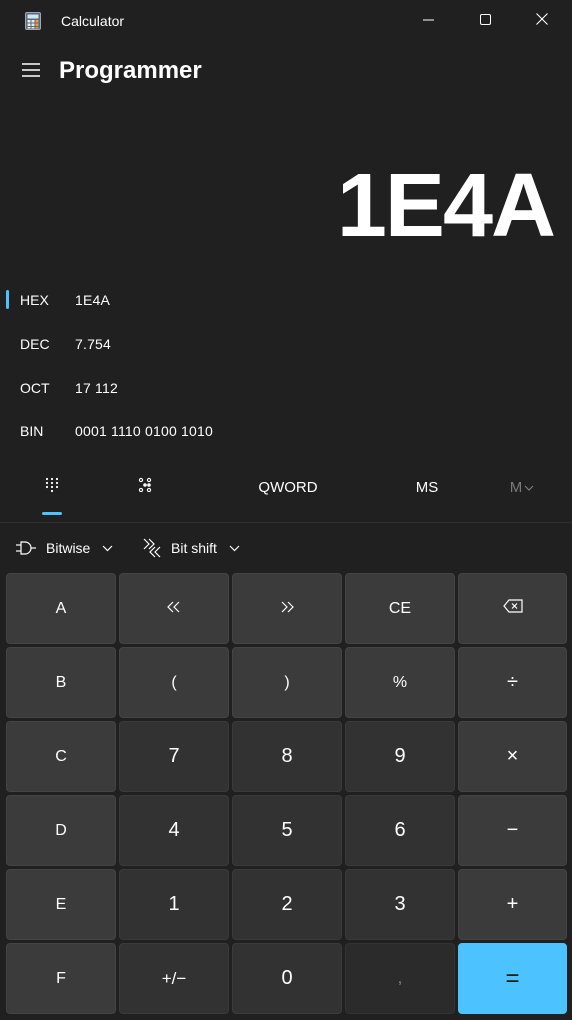  What do you see at coordinates (286, 72) in the screenshot?
I see `app-header: Programmer` at bounding box center [286, 72].